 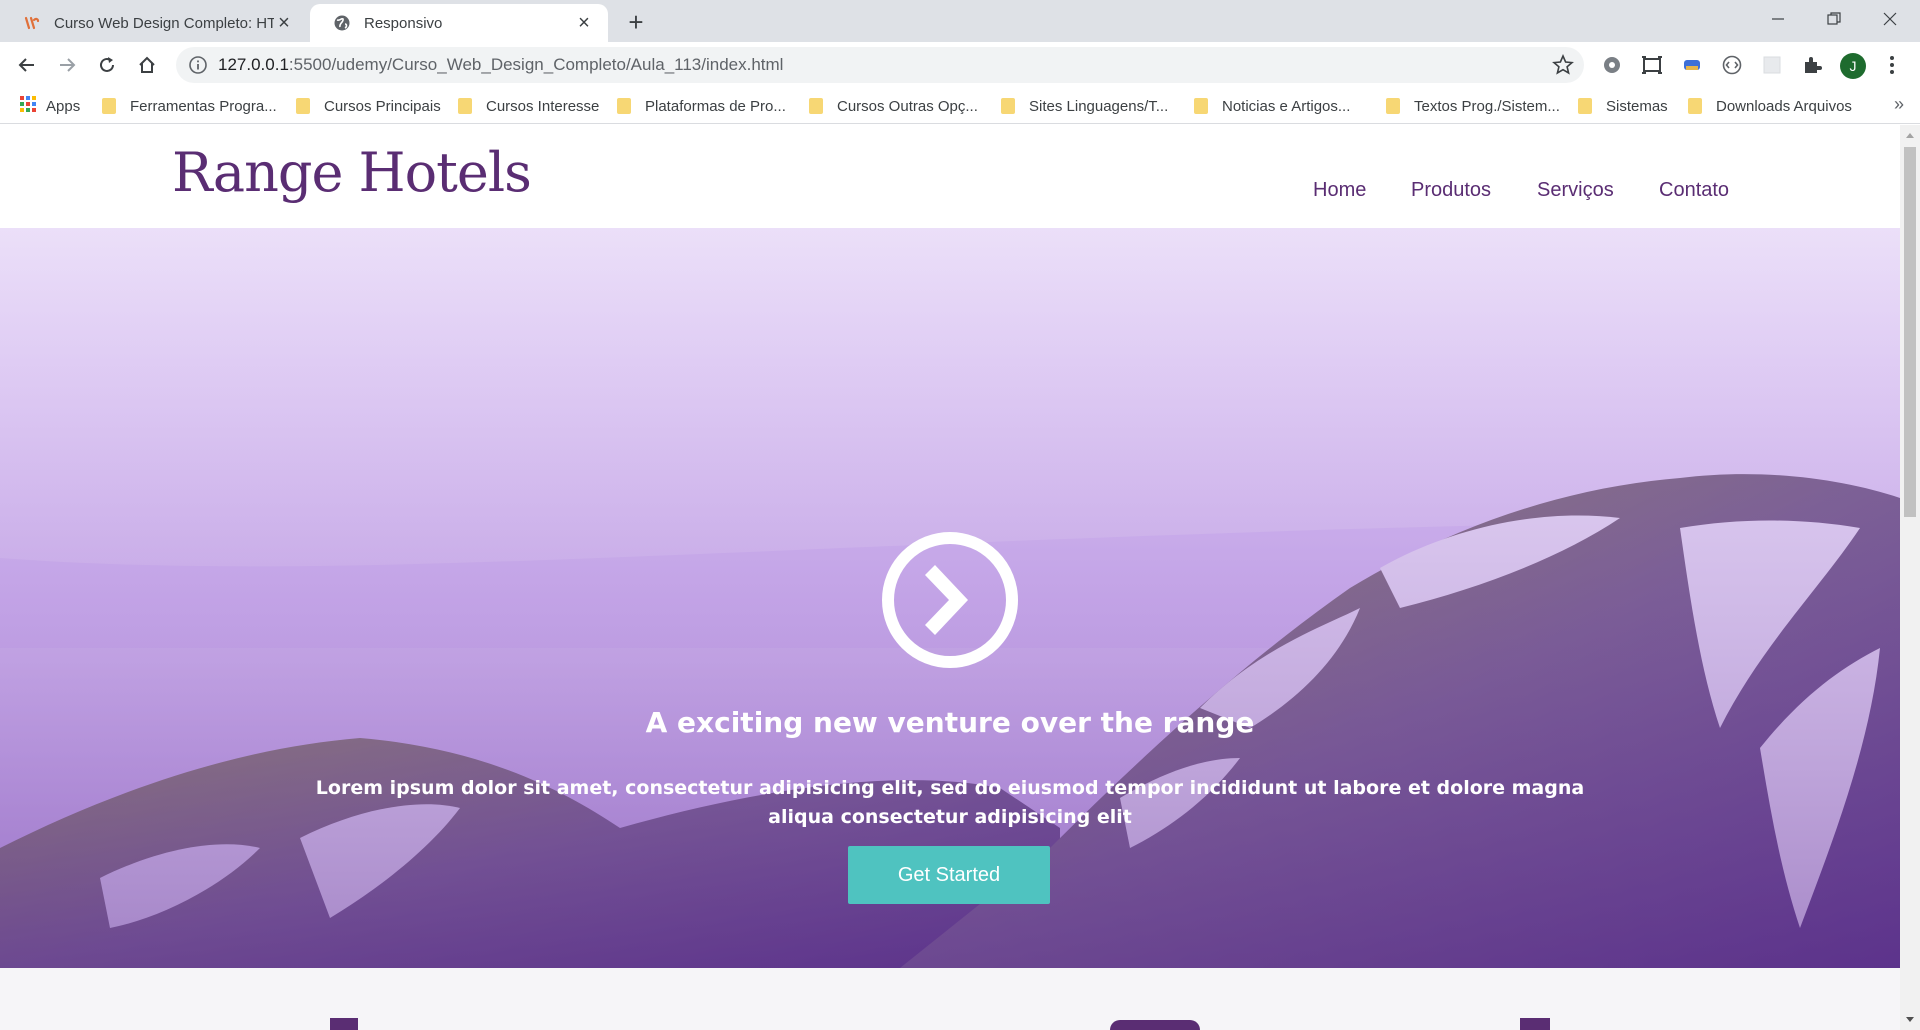 What do you see at coordinates (1892, 65) in the screenshot?
I see `more-menu-icon` at bounding box center [1892, 65].